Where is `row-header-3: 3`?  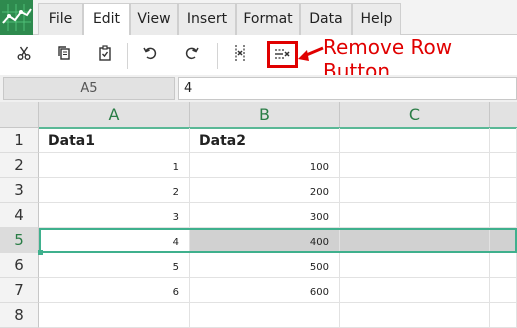 row-header-3: 3 is located at coordinates (19, 190).